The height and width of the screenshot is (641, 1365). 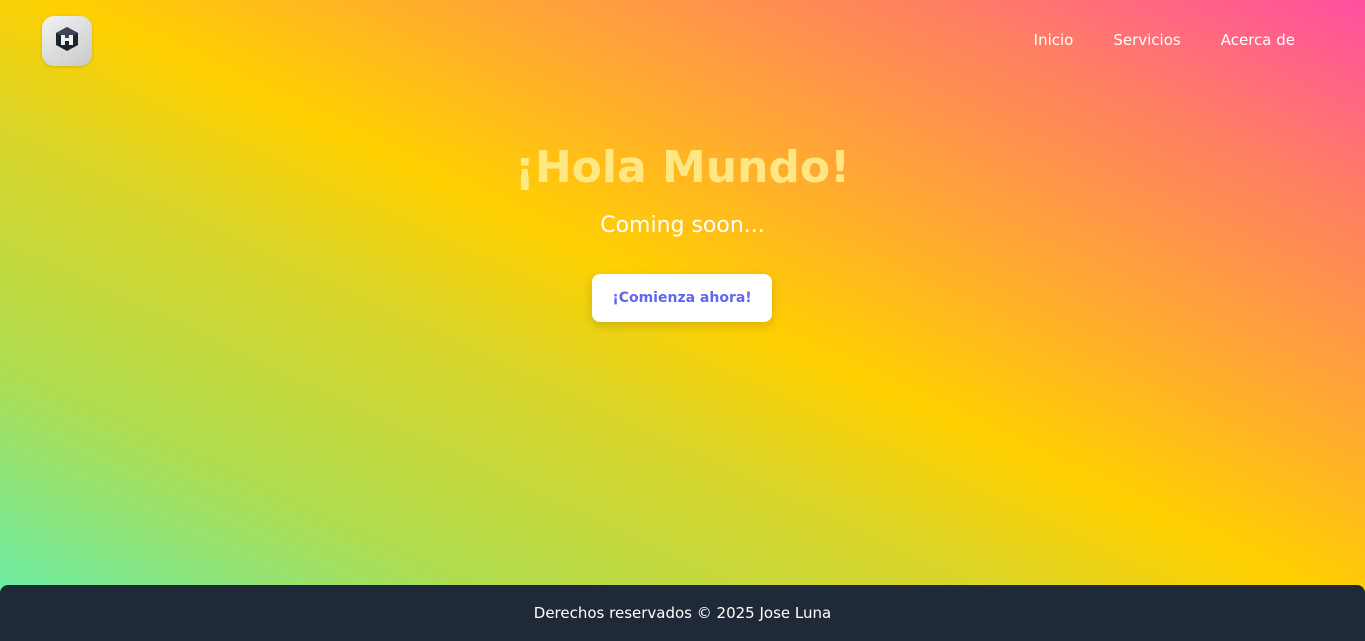 What do you see at coordinates (1146, 40) in the screenshot?
I see `nav-item-servicios: Servicios` at bounding box center [1146, 40].